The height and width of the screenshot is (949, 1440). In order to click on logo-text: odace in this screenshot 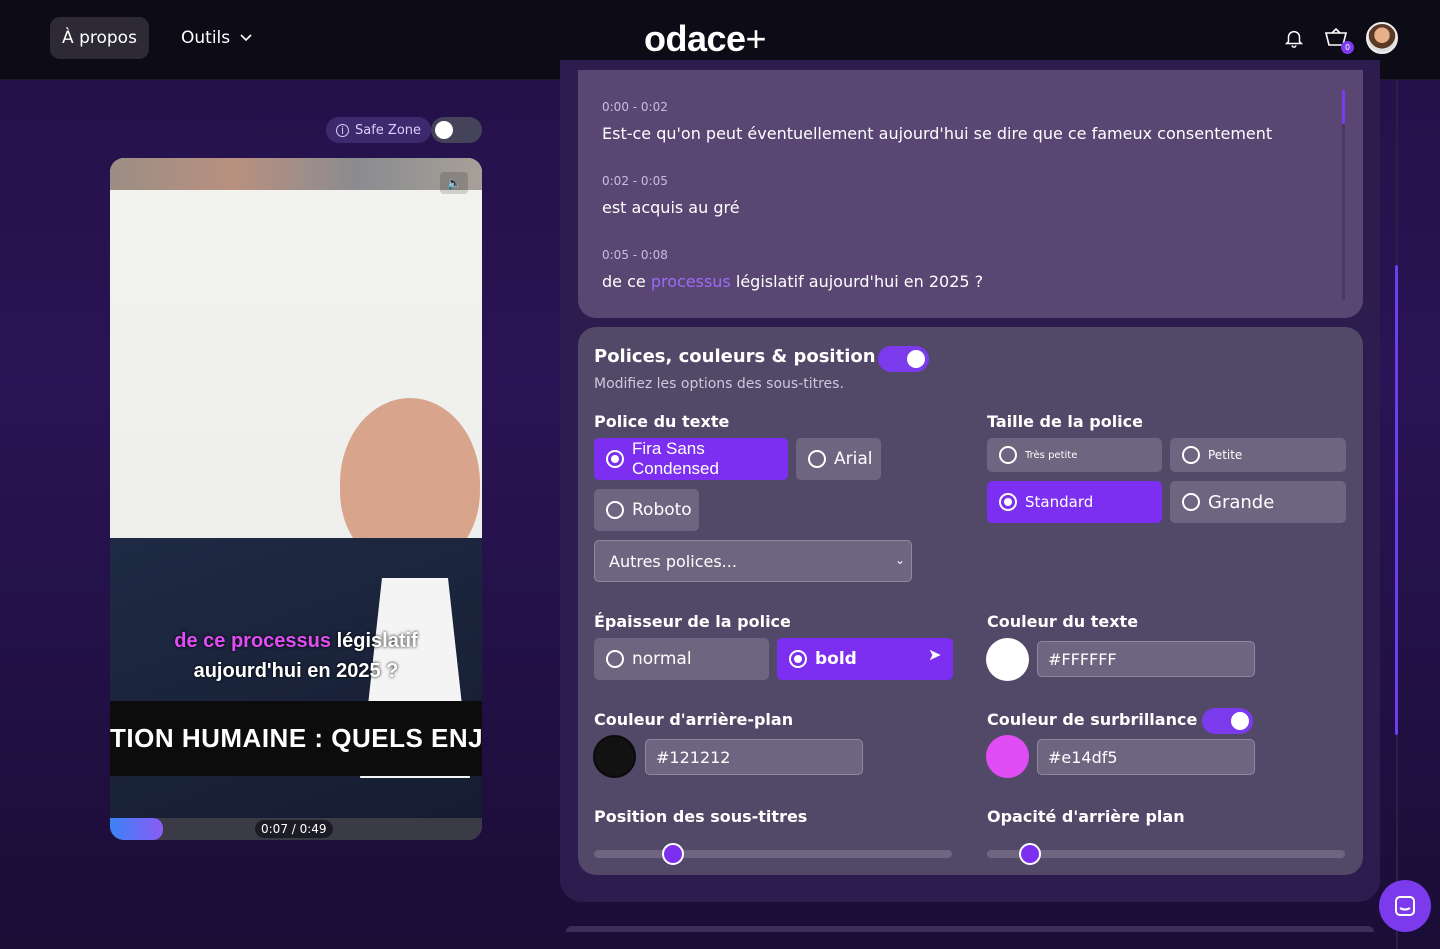, I will do `click(695, 38)`.